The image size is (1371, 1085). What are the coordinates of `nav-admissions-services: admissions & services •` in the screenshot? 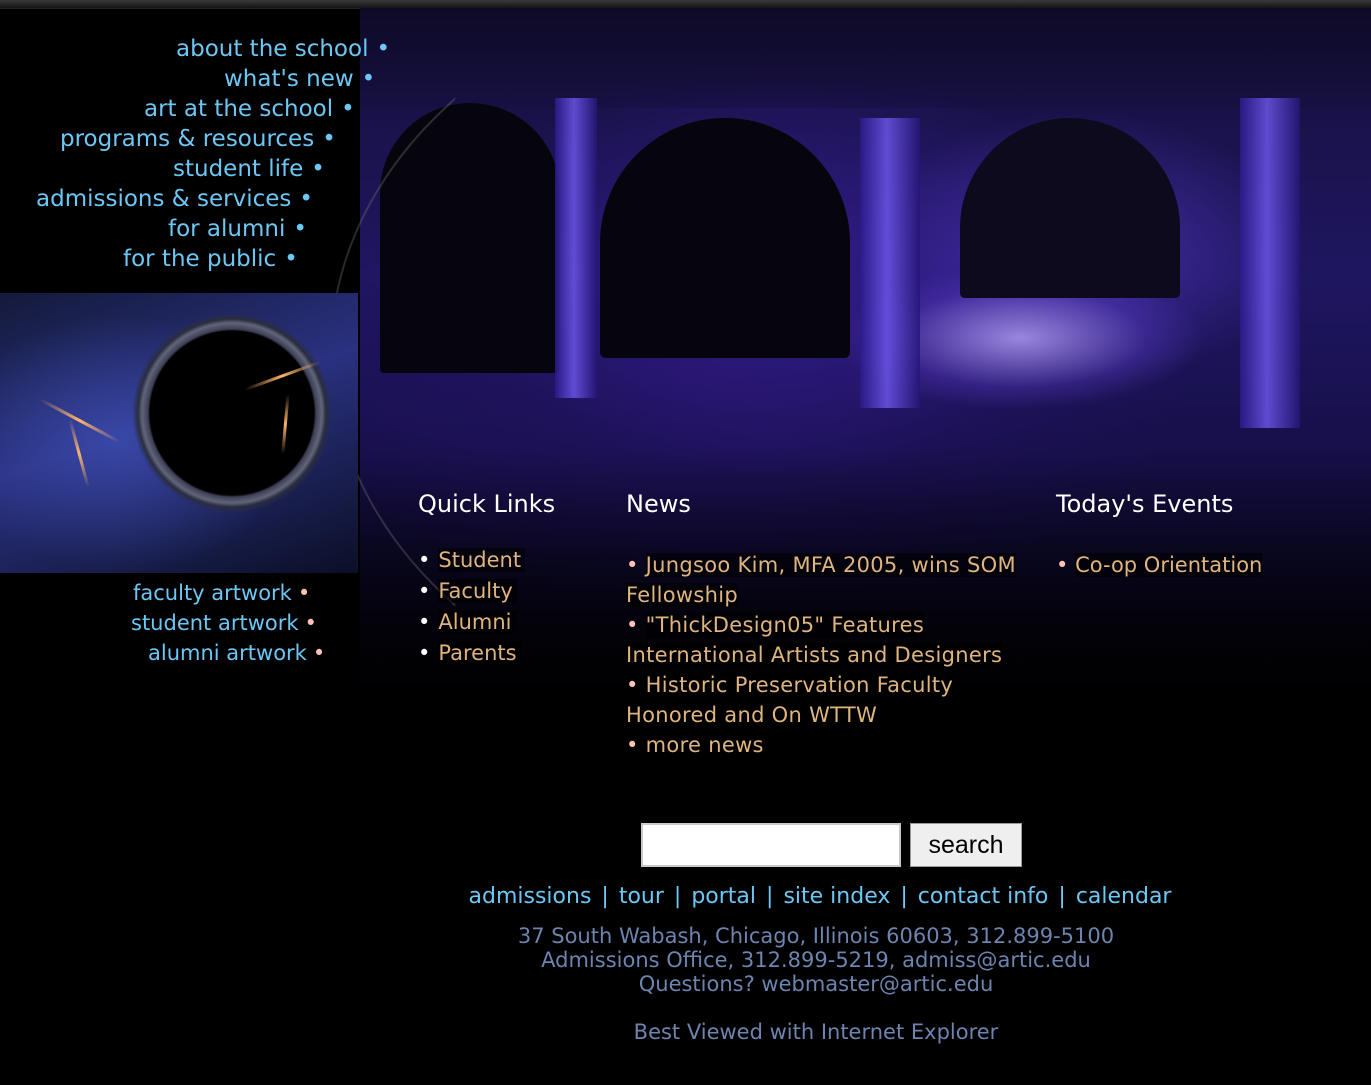 It's located at (174, 199).